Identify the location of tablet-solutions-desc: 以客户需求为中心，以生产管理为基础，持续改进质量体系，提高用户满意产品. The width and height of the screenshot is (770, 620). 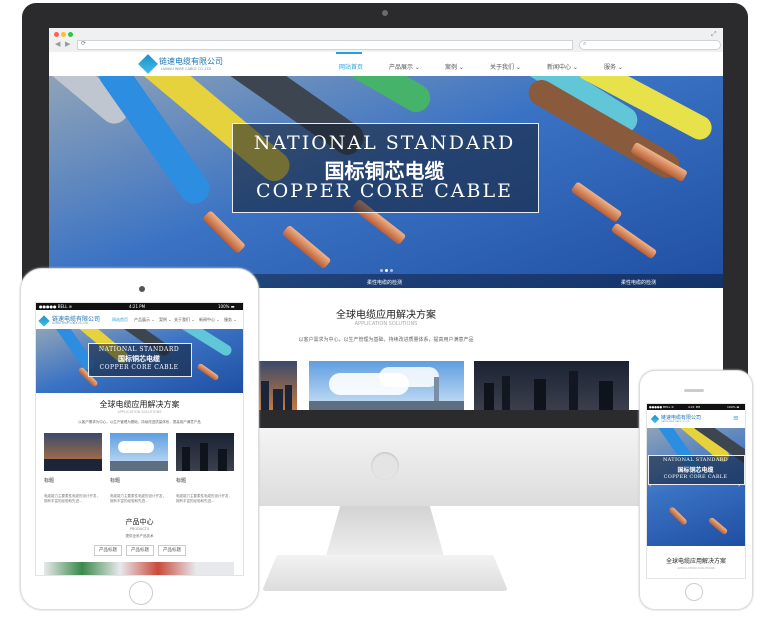
(139, 422).